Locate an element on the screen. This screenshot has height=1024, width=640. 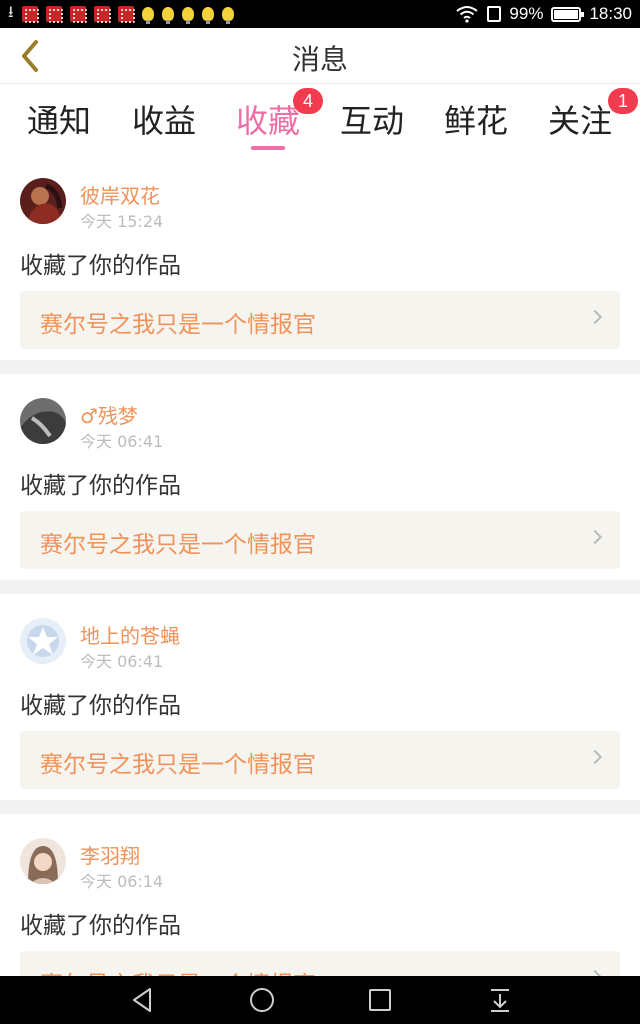
clock: 18:30 is located at coordinates (610, 13).